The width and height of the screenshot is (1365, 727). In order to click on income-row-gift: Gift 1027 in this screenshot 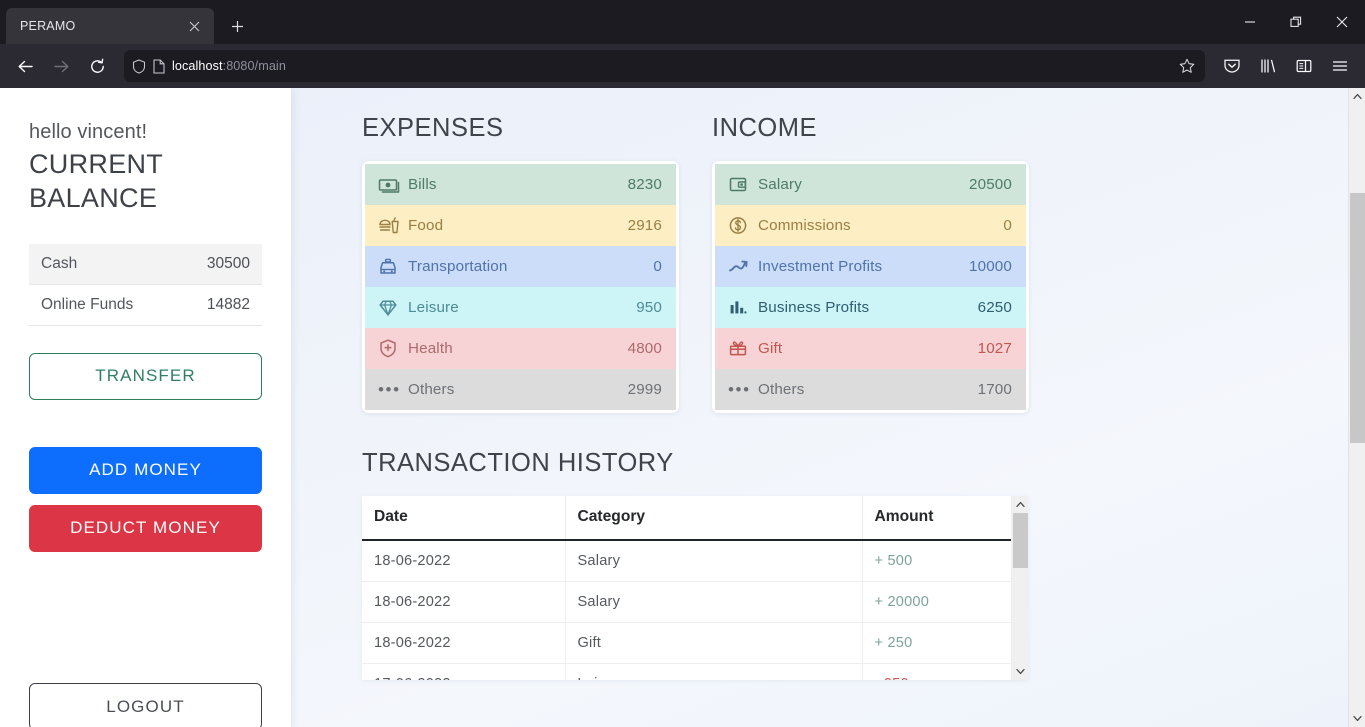, I will do `click(870, 348)`.